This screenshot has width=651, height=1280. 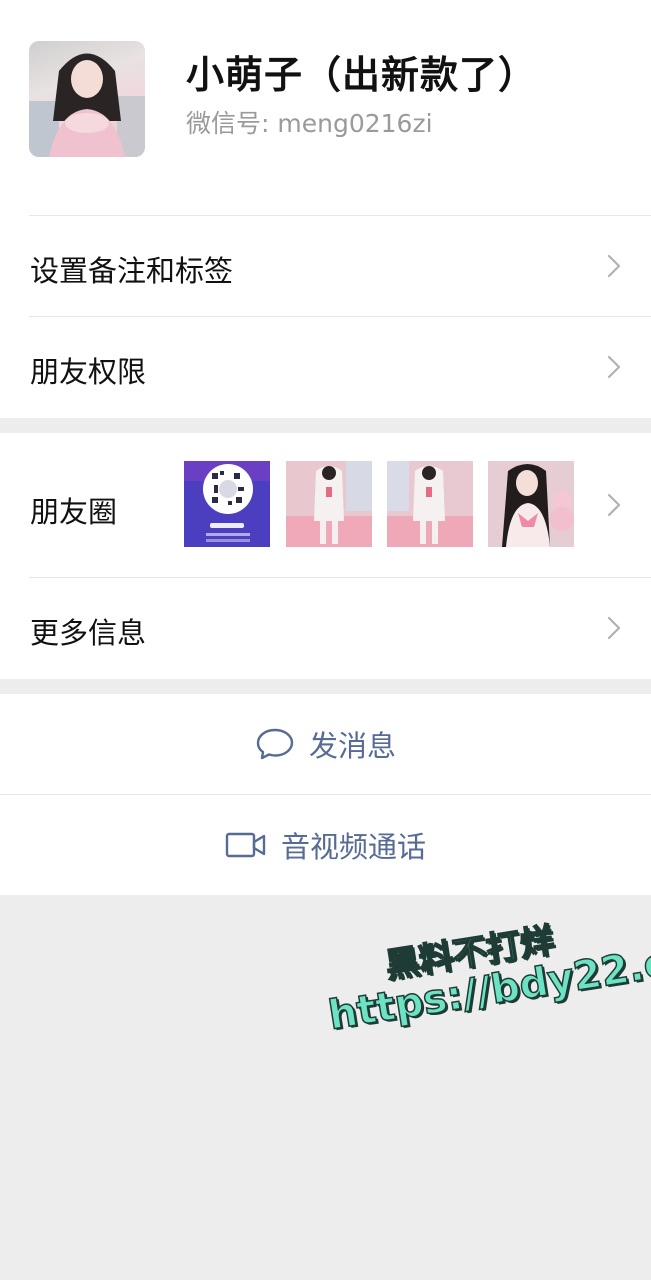 What do you see at coordinates (355, 123) in the screenshot?
I see `wechat-id-value: meng0216zi` at bounding box center [355, 123].